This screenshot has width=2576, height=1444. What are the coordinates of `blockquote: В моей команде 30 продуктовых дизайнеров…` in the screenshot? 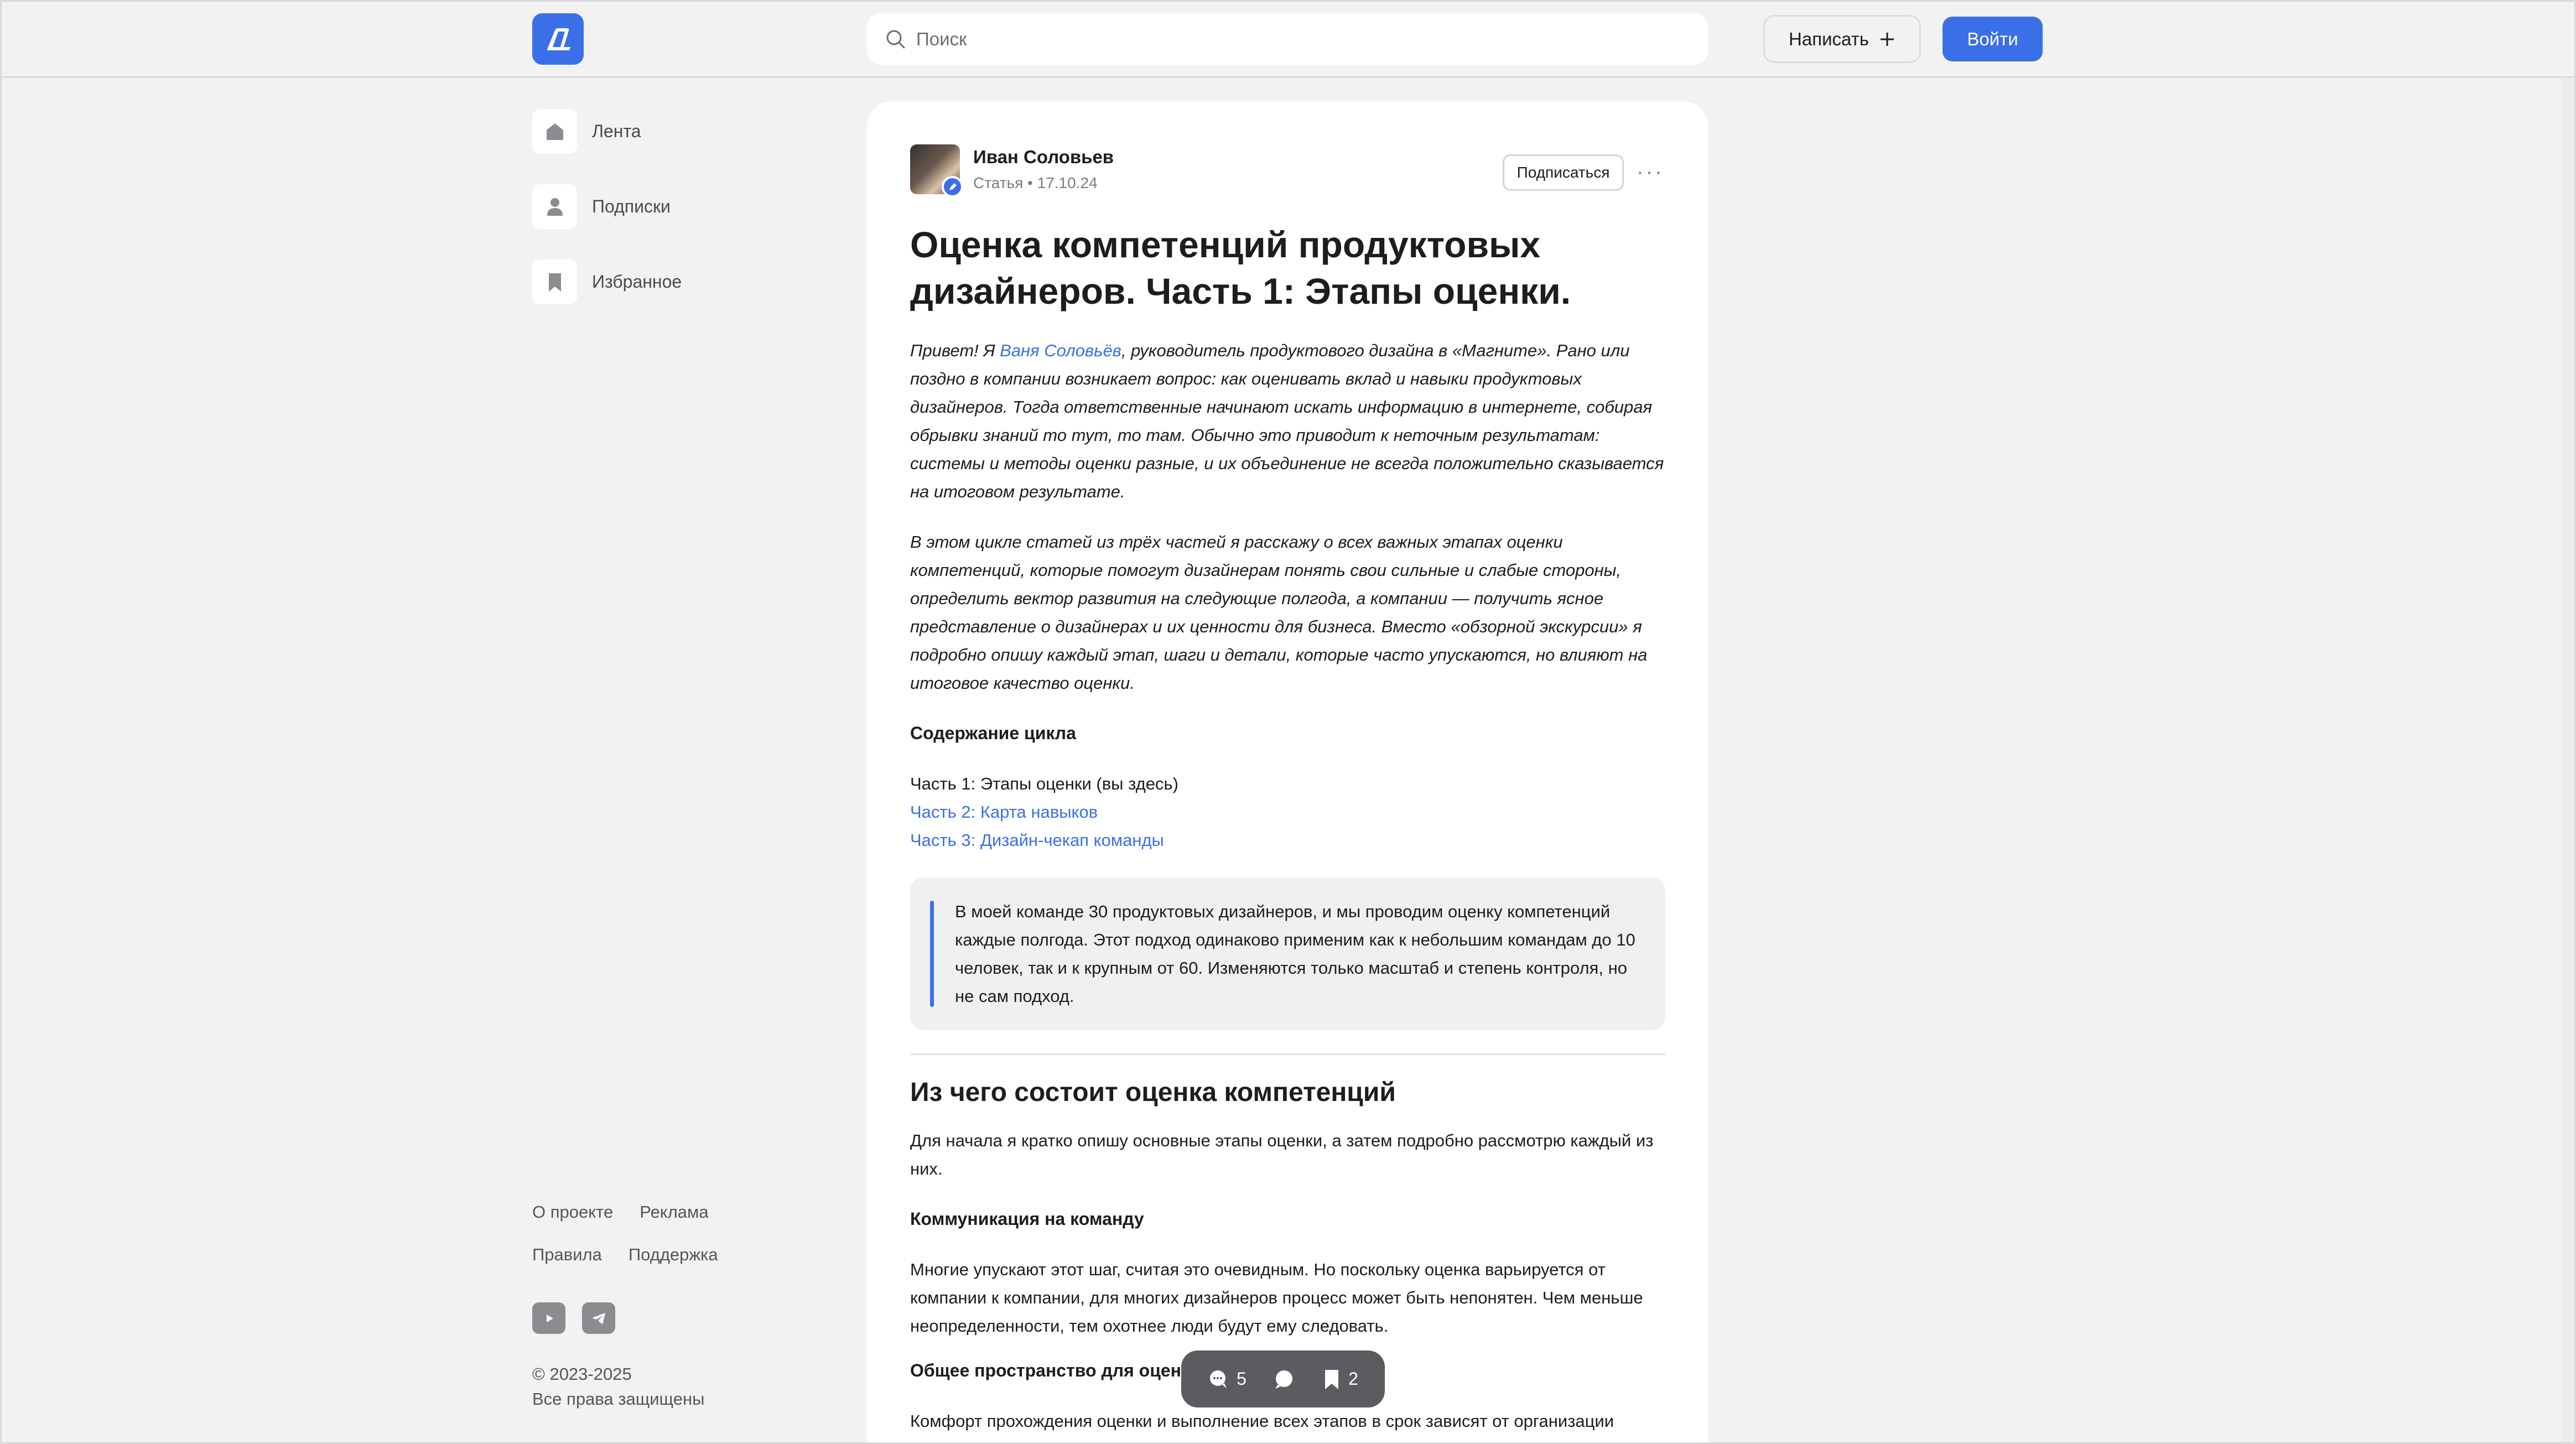 It's located at (1288, 953).